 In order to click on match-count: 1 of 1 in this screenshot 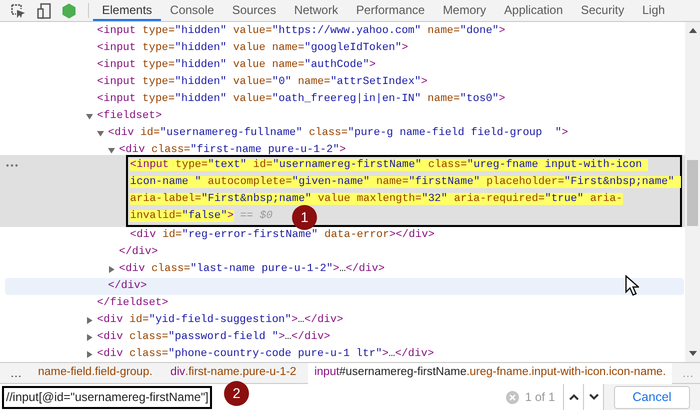, I will do `click(539, 397)`.